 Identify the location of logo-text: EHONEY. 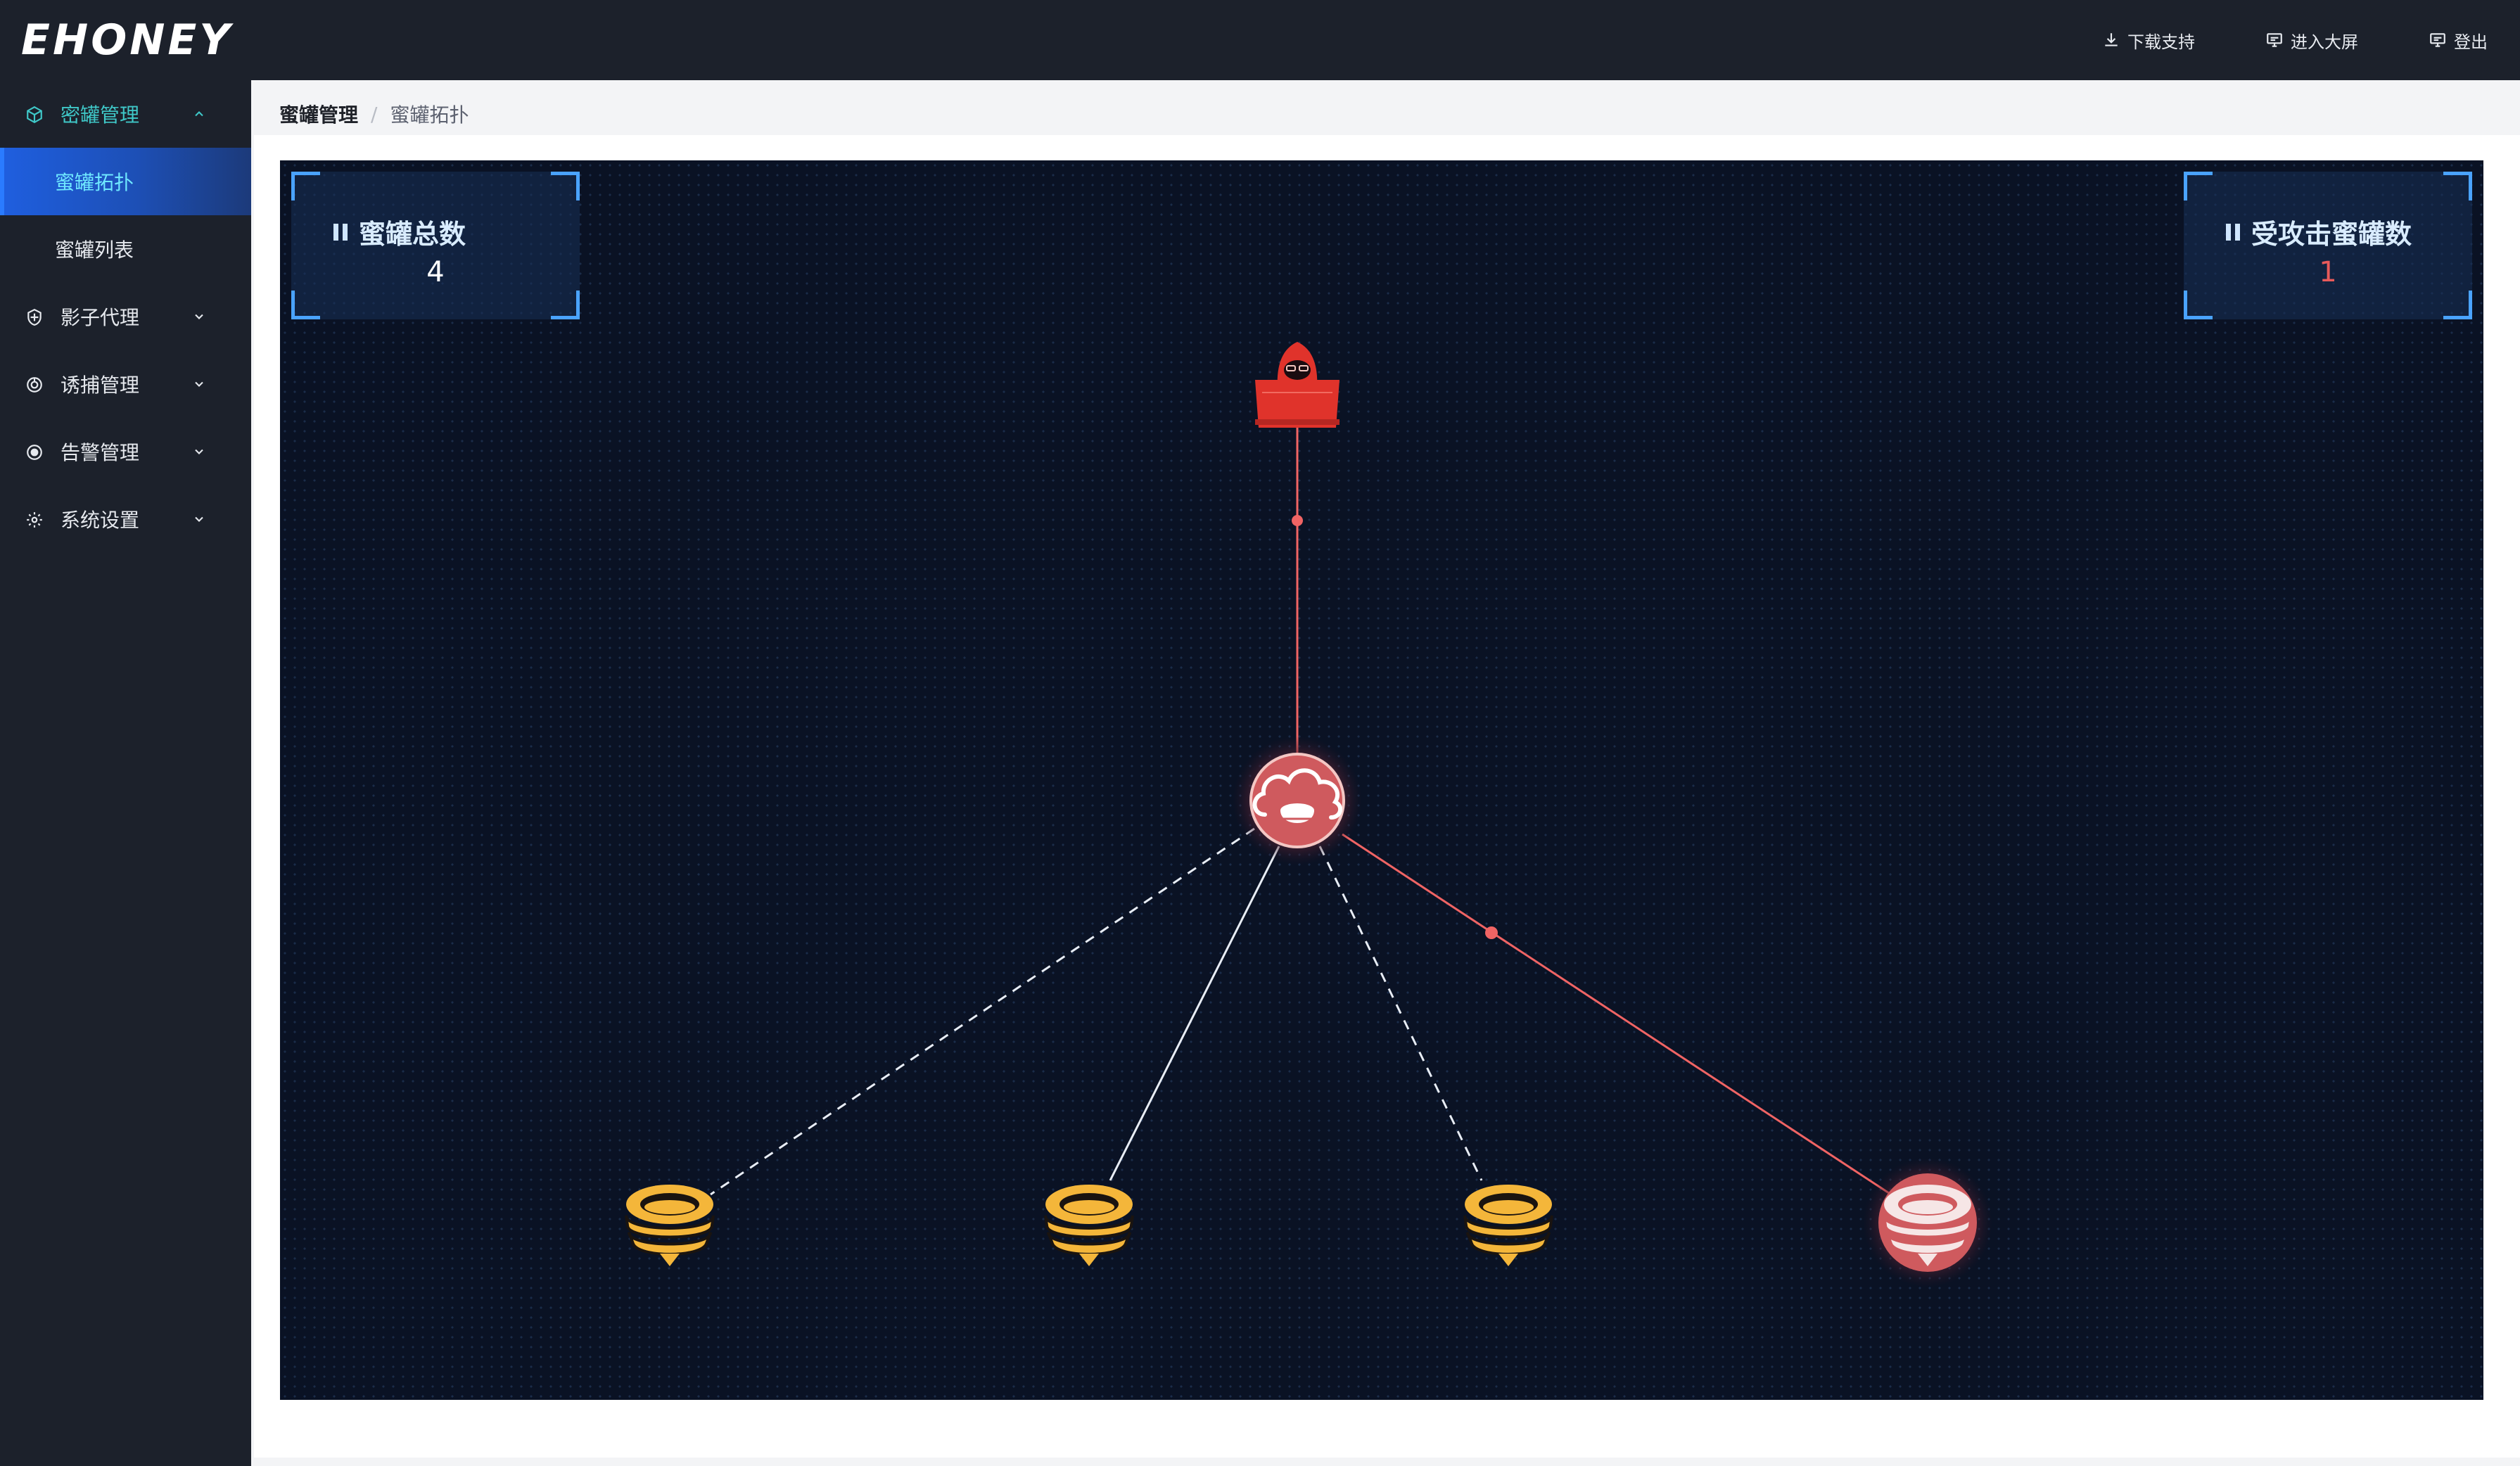
(127, 40).